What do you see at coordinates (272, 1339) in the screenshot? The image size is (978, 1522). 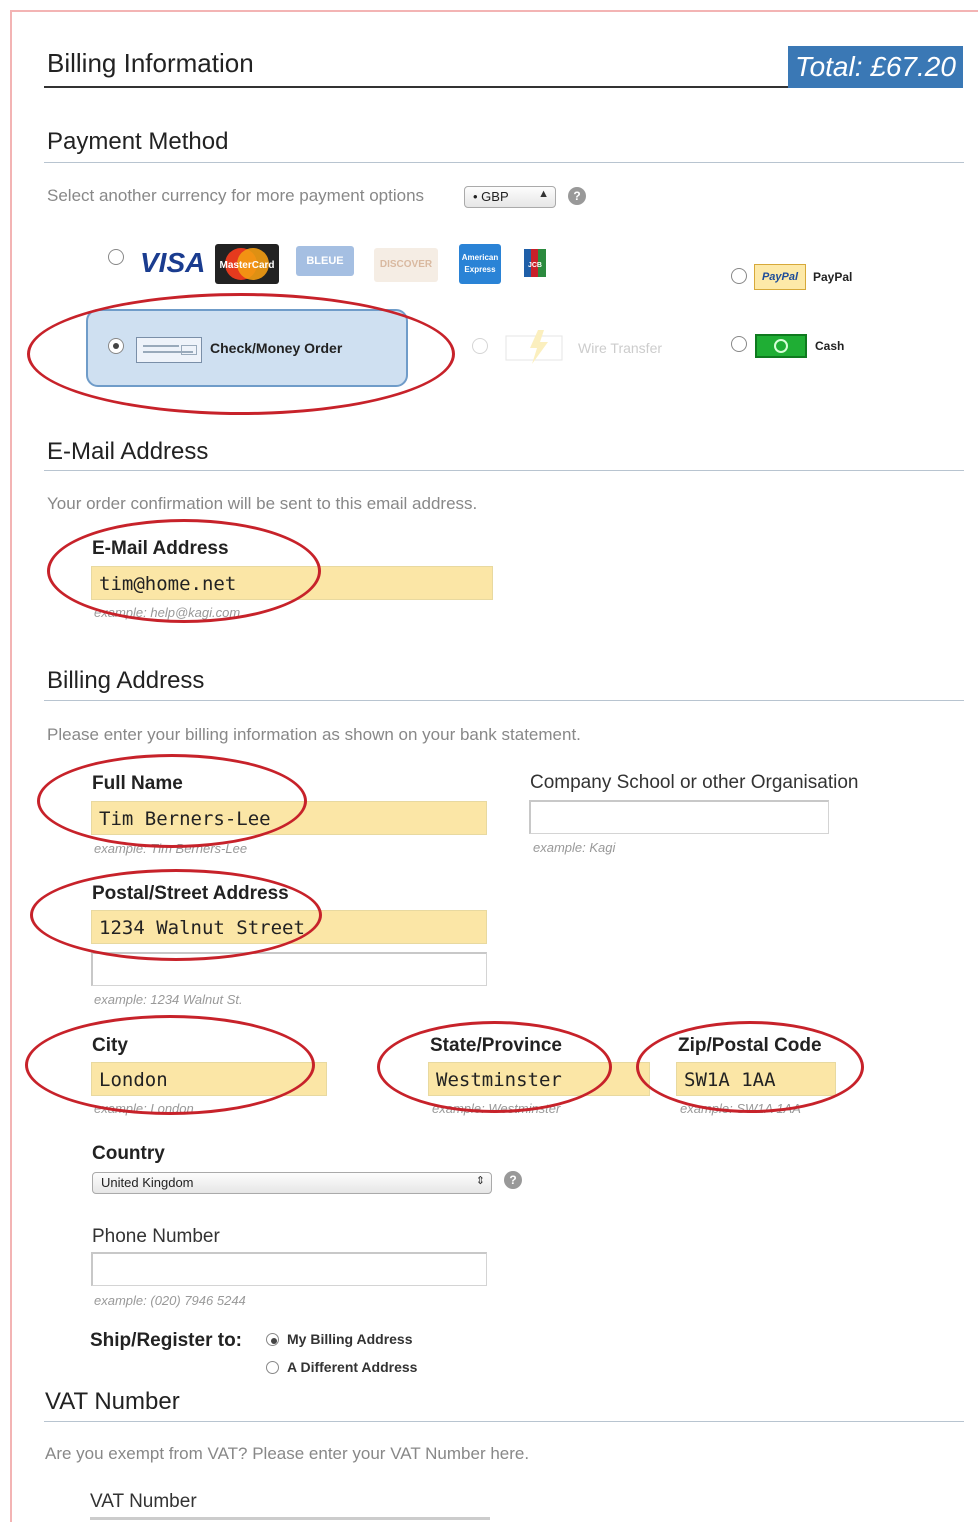 I see `ship-billing-address-radio` at bounding box center [272, 1339].